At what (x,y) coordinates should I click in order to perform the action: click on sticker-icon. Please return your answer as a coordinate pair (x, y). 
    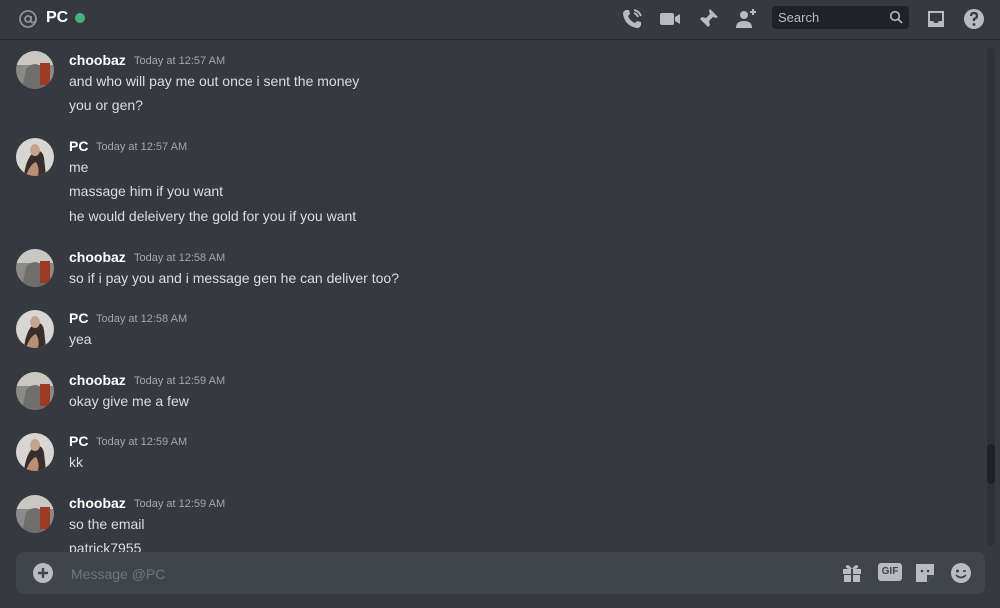
    Looking at the image, I should click on (925, 573).